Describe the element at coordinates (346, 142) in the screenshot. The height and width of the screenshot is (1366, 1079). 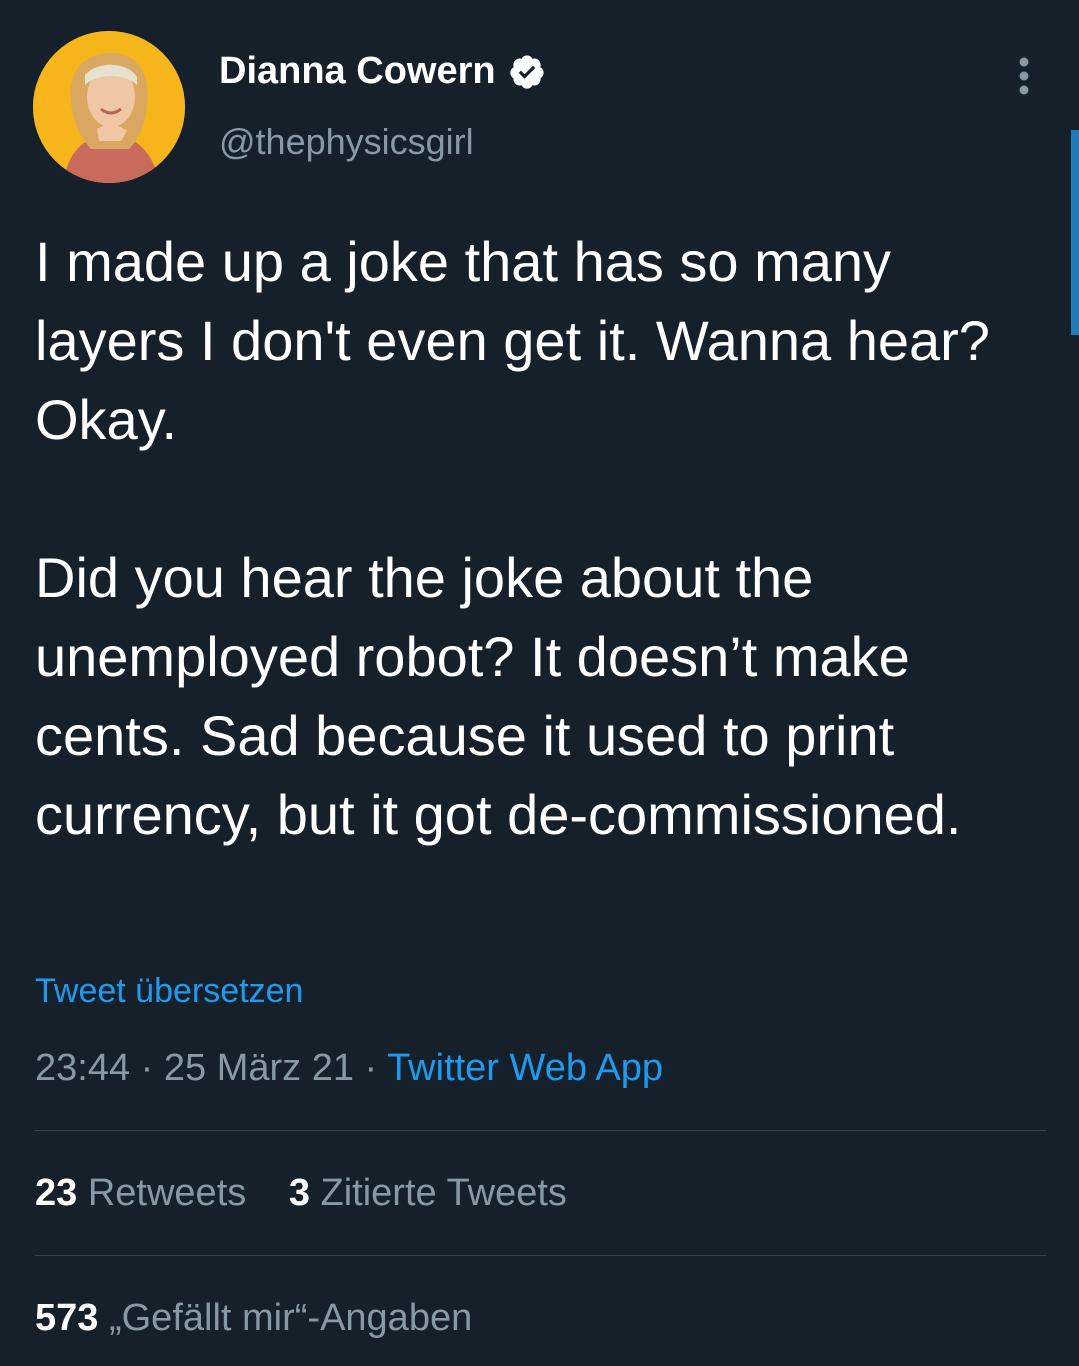
I see `author-handle: @thephysicsgirl` at that location.